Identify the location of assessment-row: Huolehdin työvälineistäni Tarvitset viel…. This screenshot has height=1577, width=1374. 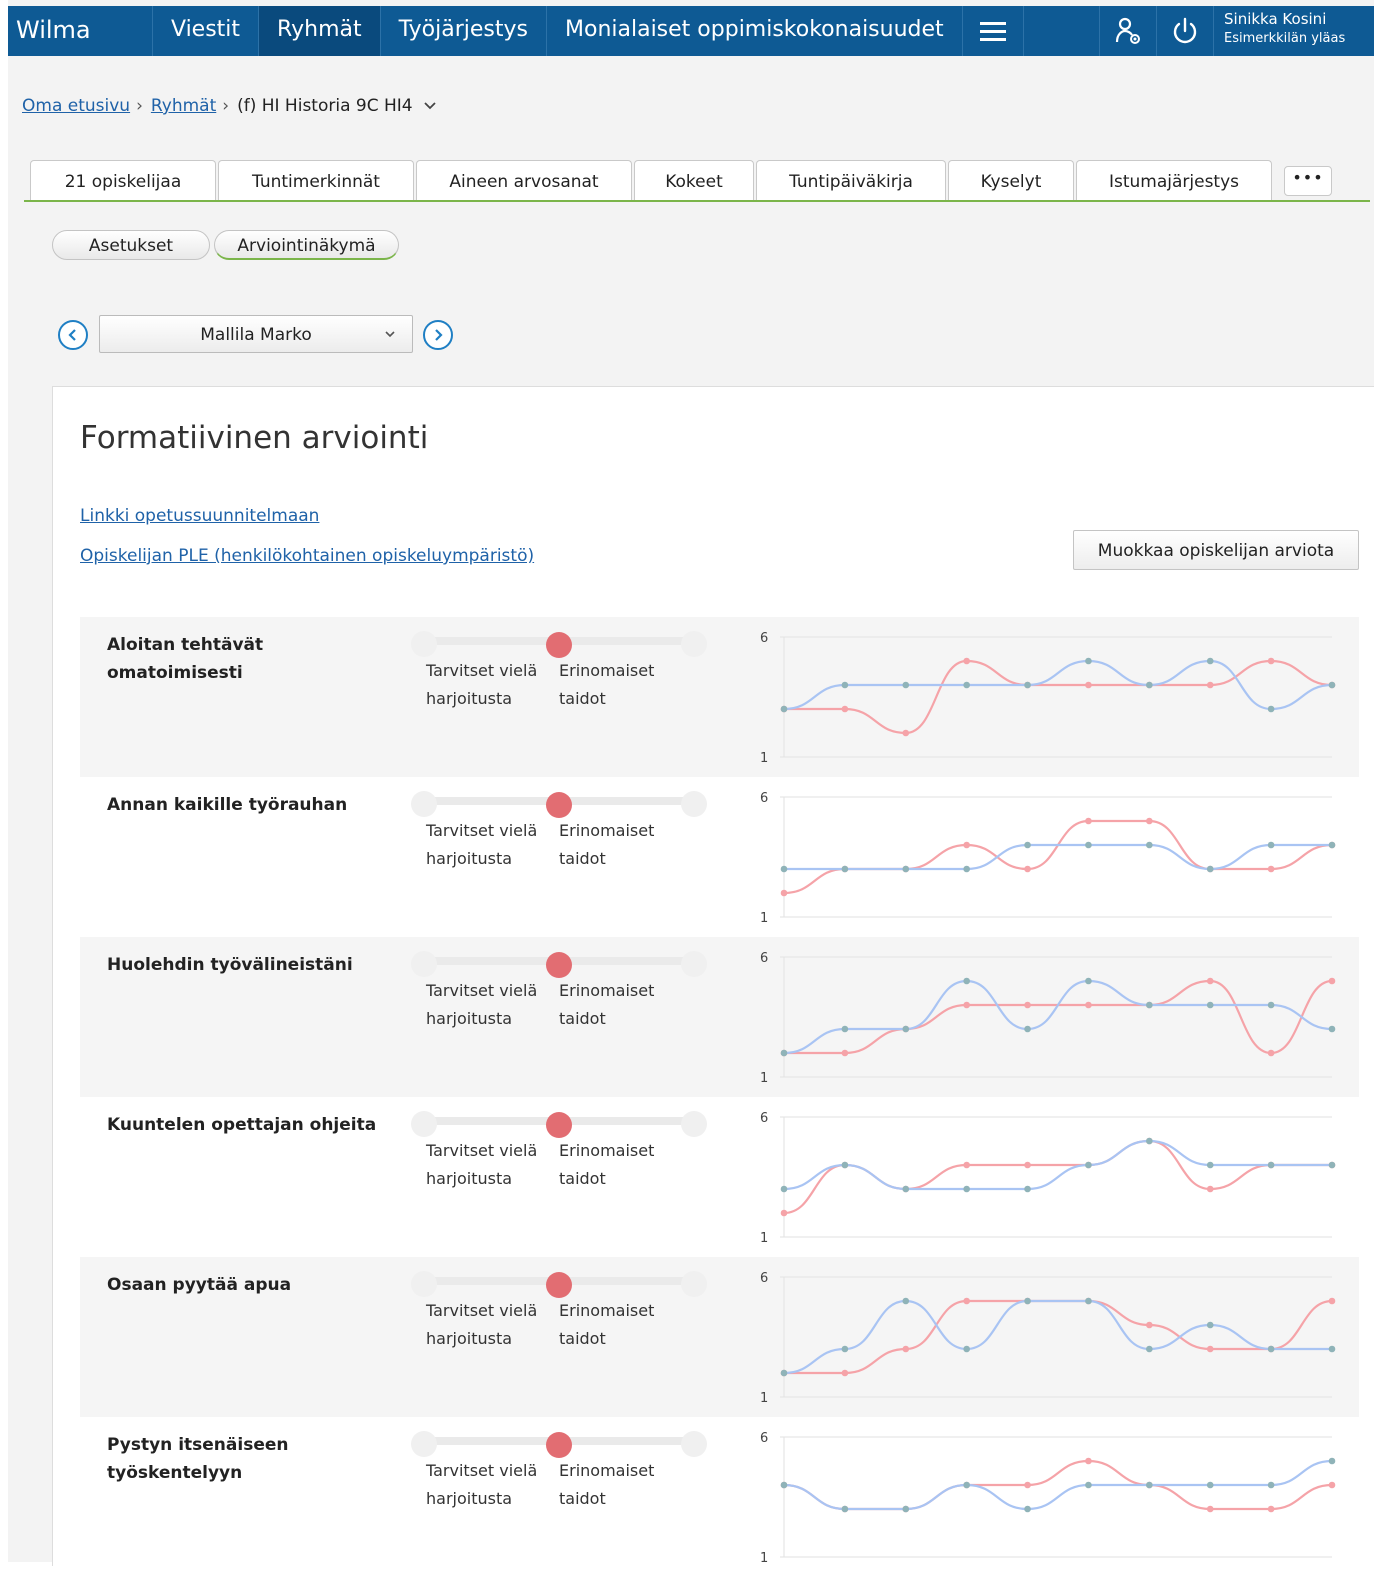
(719, 1017).